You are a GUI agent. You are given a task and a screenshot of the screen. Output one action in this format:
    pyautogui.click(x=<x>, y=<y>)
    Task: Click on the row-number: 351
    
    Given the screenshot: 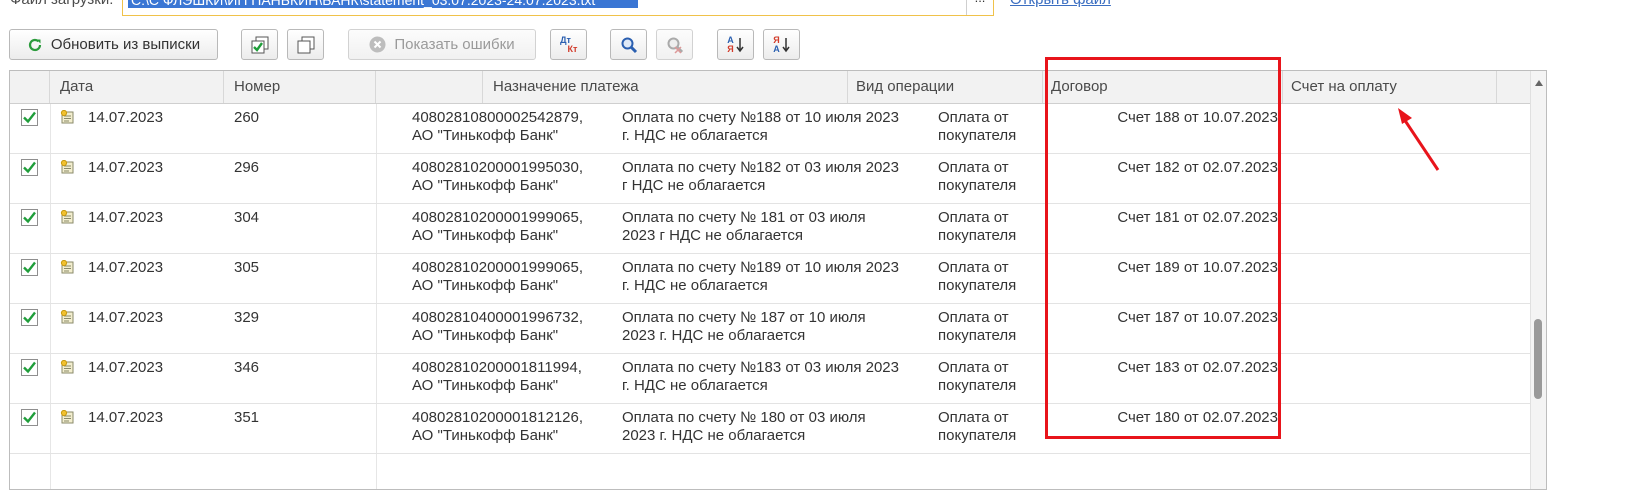 What is the action you would take?
    pyautogui.click(x=247, y=417)
    